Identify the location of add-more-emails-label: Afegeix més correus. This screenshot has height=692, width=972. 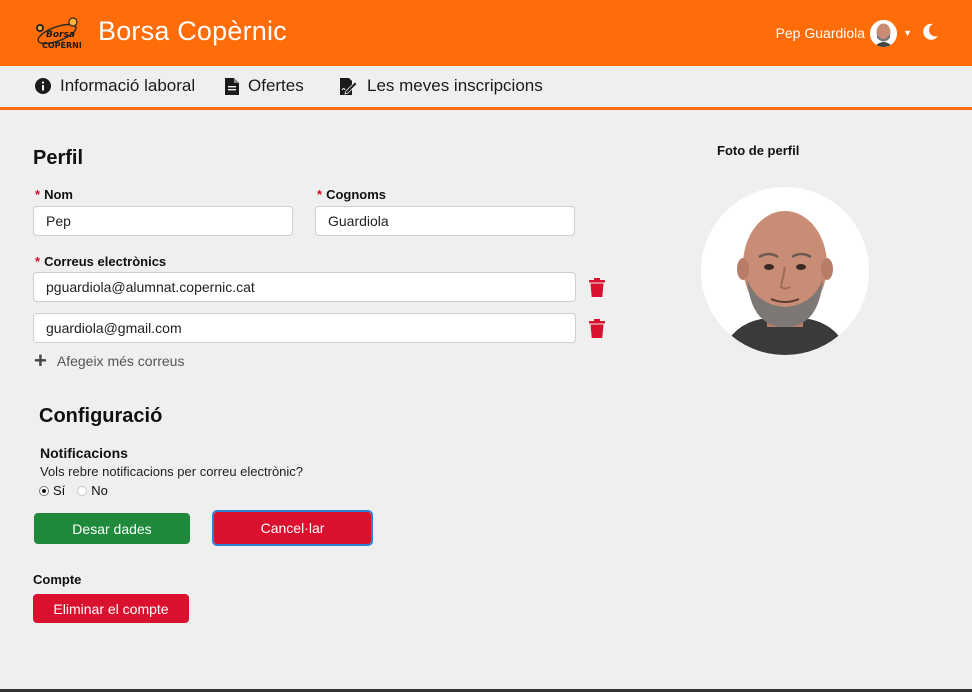
(120, 361).